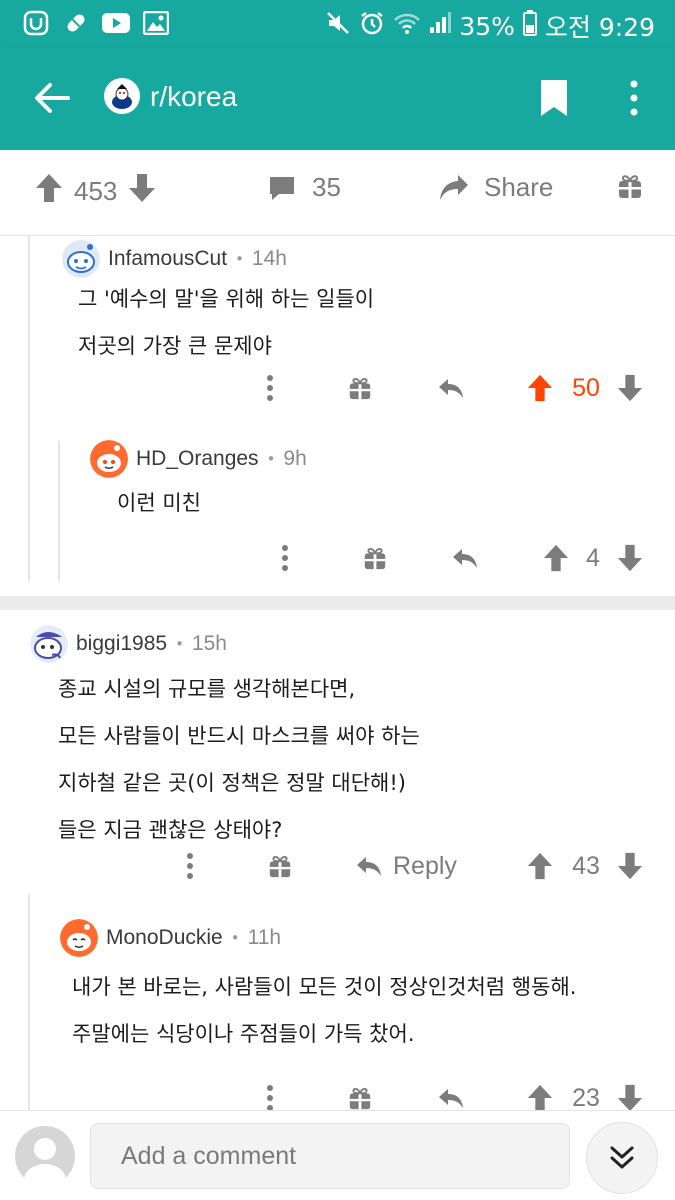 The width and height of the screenshot is (675, 1200). I want to click on back-button, so click(52, 98).